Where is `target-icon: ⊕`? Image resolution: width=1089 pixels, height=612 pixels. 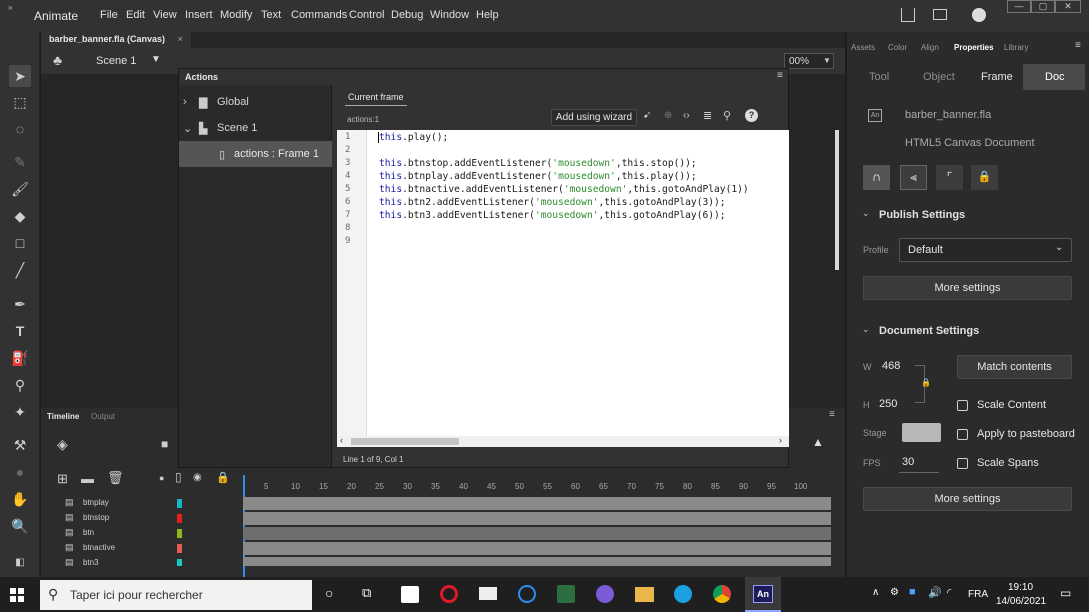 target-icon: ⊕ is located at coordinates (668, 115).